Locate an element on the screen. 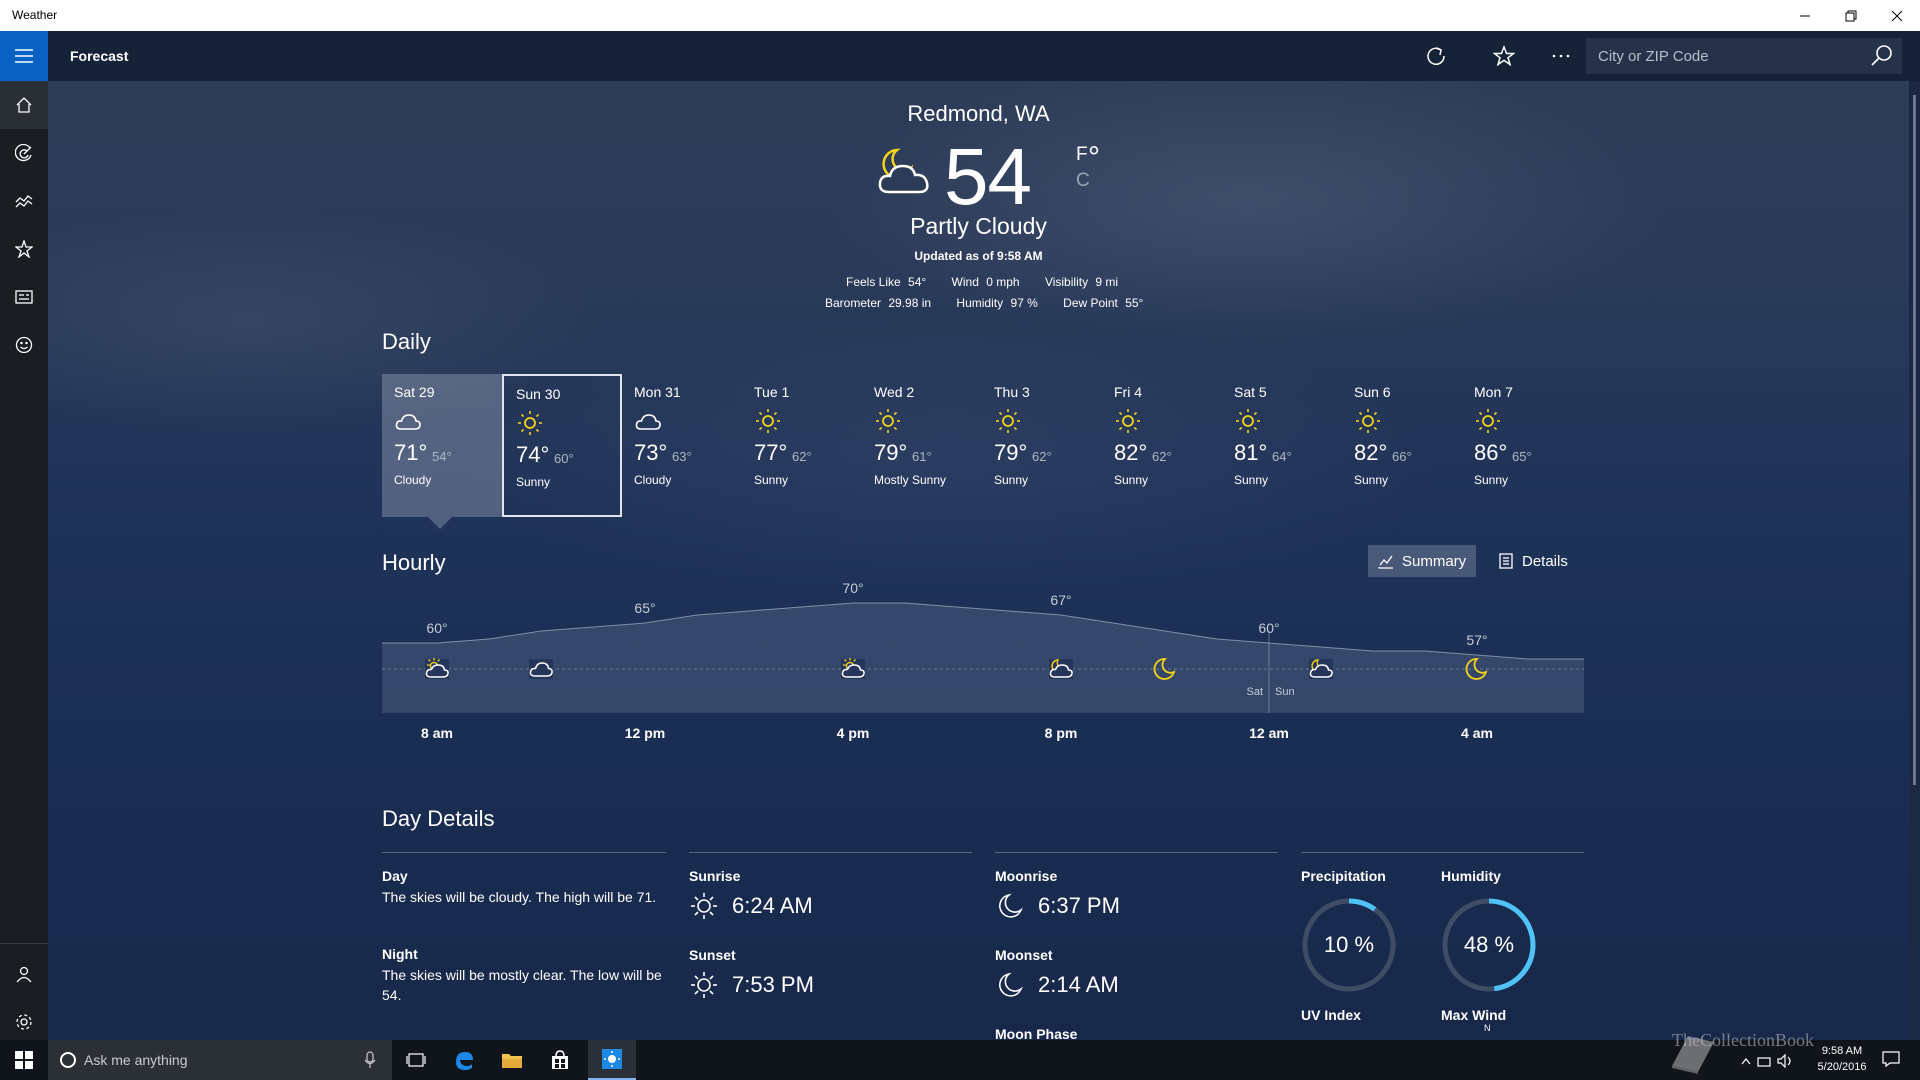  nav-maps is located at coordinates (24, 153).